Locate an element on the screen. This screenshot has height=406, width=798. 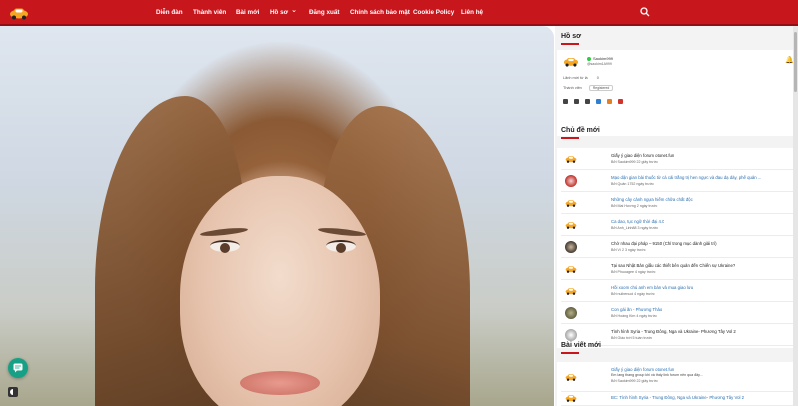
profile-row-1: Lãnh mới từ lá 0 is located at coordinates (581, 78).